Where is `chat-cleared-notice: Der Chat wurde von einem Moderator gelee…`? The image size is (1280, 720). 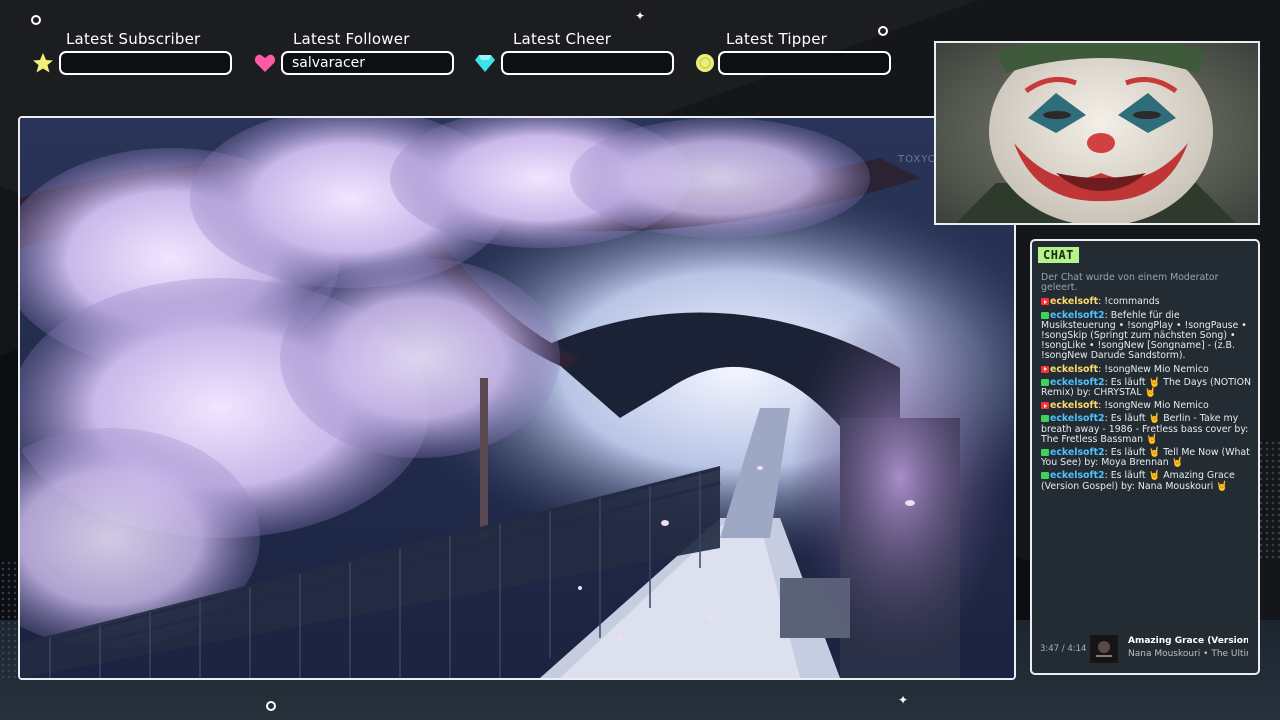 chat-cleared-notice: Der Chat wurde von einem Moderator gelee… is located at coordinates (1130, 283).